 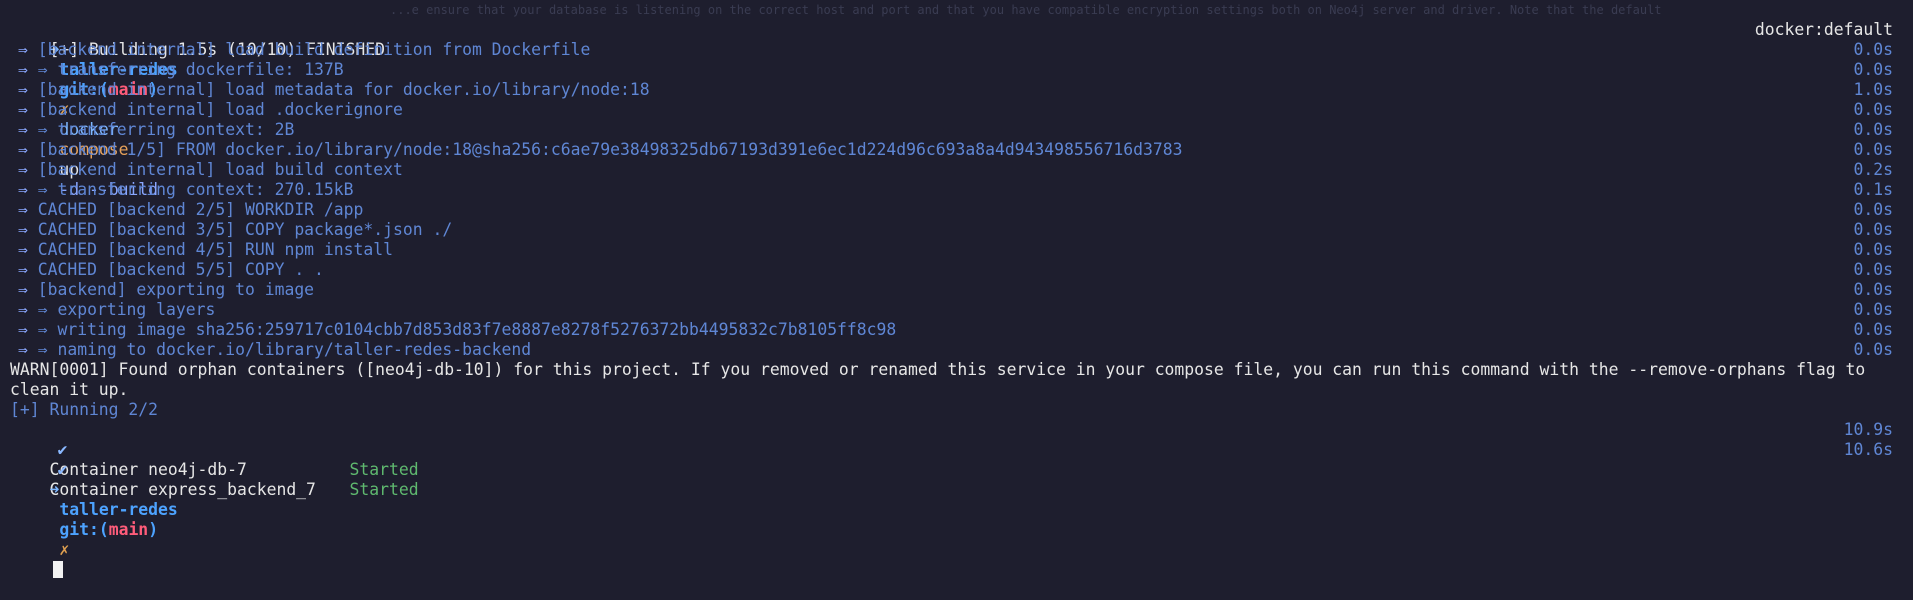 I want to click on step-text: [backend] exporting to image, so click(x=176, y=289).